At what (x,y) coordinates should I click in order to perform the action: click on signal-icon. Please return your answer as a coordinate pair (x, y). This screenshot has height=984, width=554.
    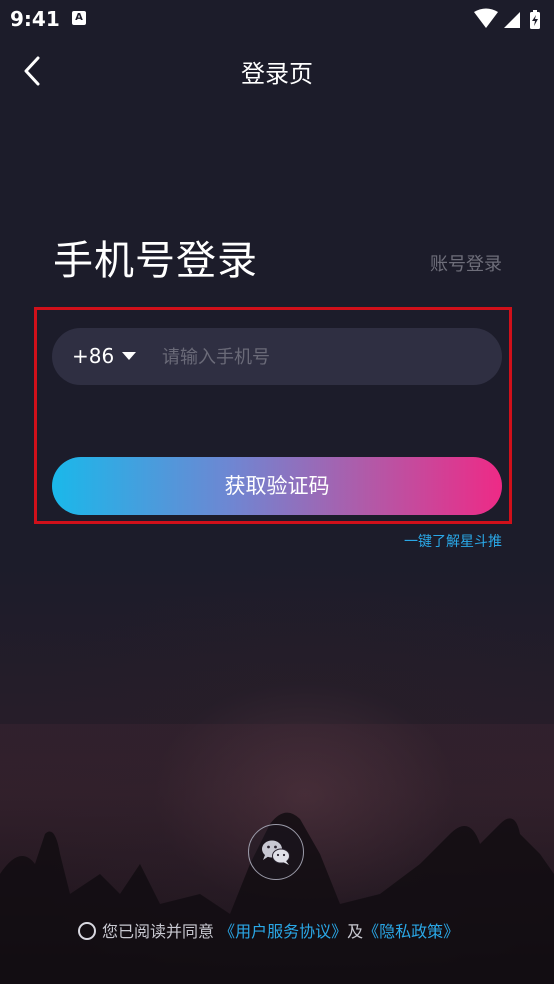
    Looking at the image, I should click on (512, 20).